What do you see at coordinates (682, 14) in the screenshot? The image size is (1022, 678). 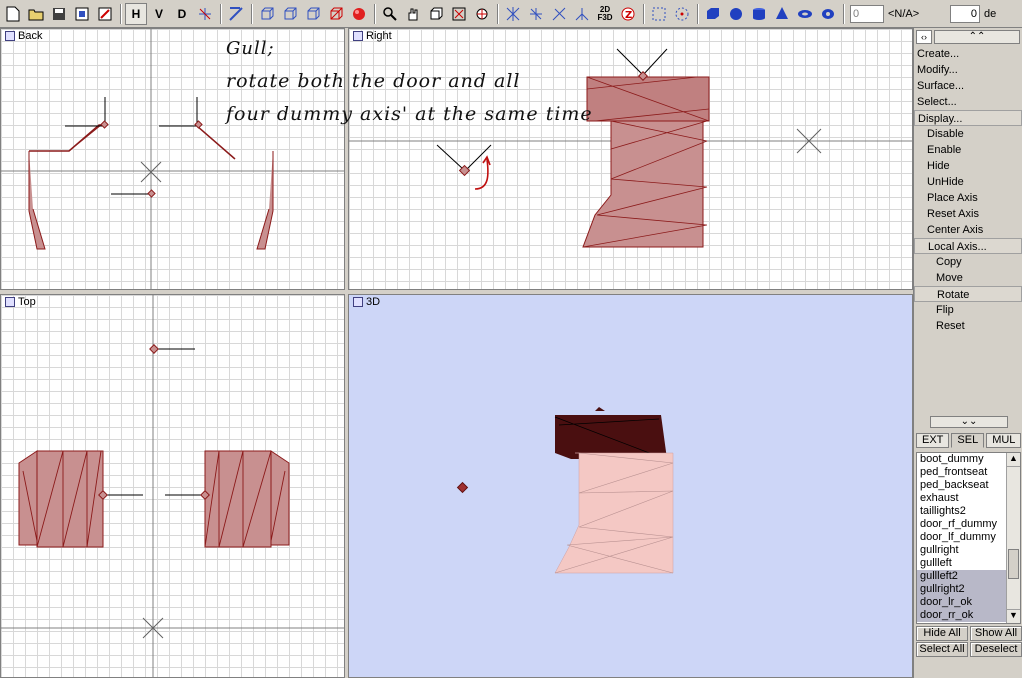 I see `select-circle-icon` at bounding box center [682, 14].